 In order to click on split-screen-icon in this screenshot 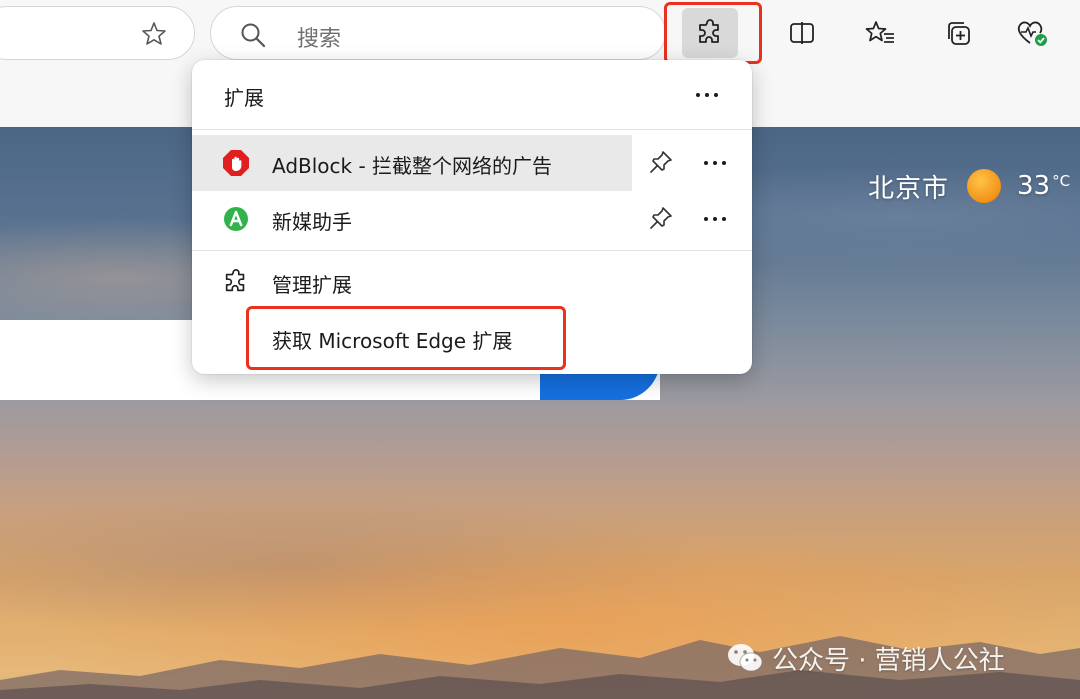, I will do `click(802, 33)`.